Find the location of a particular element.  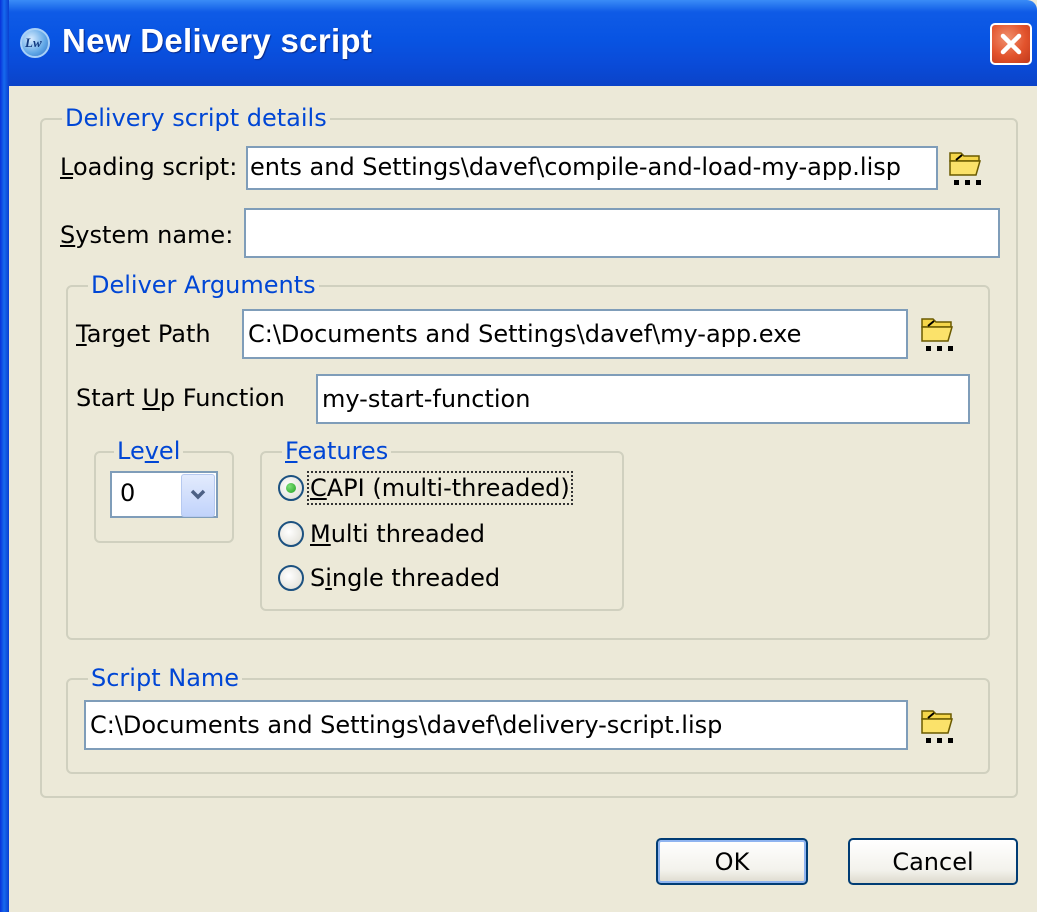

level-select: 0 is located at coordinates (164, 494).